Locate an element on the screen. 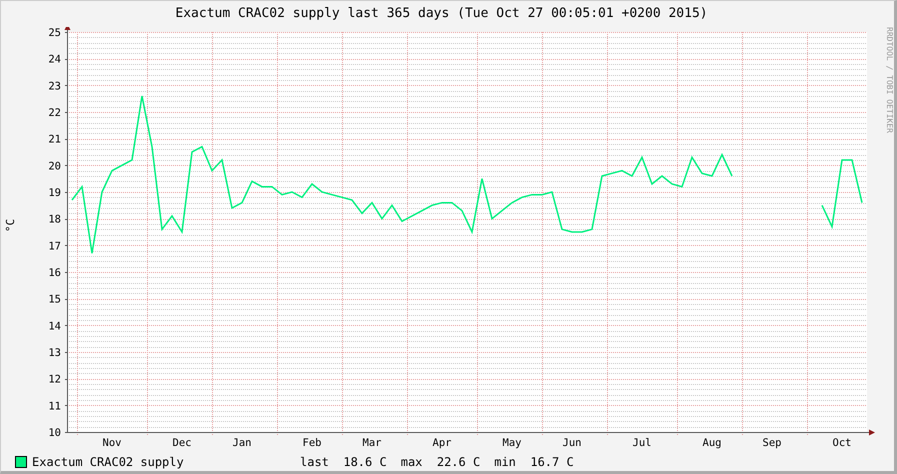 The height and width of the screenshot is (474, 897). axis-tick-label: 21 is located at coordinates (54, 140).